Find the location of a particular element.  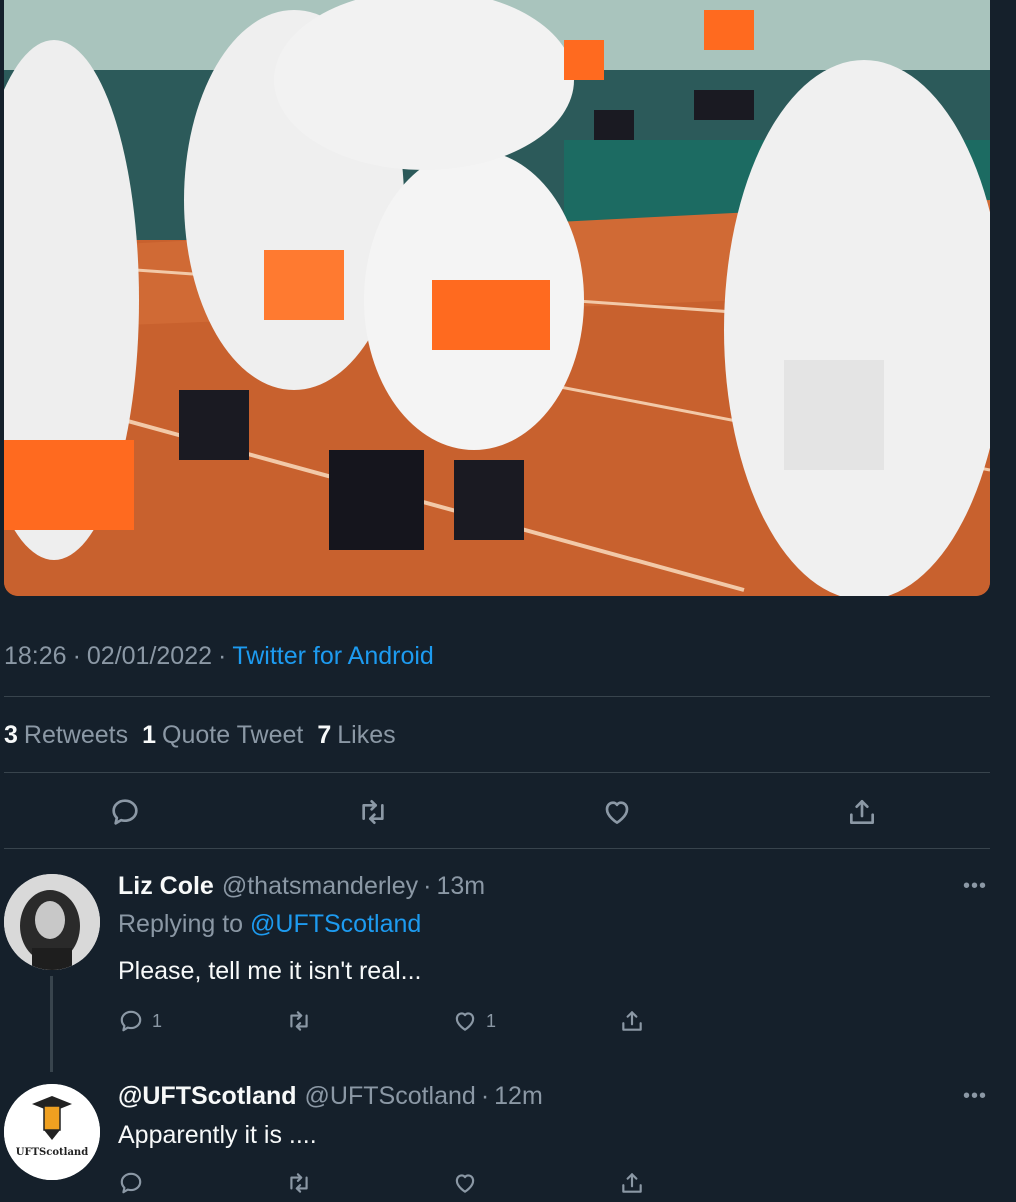

tweet-timestamp-line: 18:26 · 02/01/2022 · Twitter for Android is located at coordinates (219, 656).